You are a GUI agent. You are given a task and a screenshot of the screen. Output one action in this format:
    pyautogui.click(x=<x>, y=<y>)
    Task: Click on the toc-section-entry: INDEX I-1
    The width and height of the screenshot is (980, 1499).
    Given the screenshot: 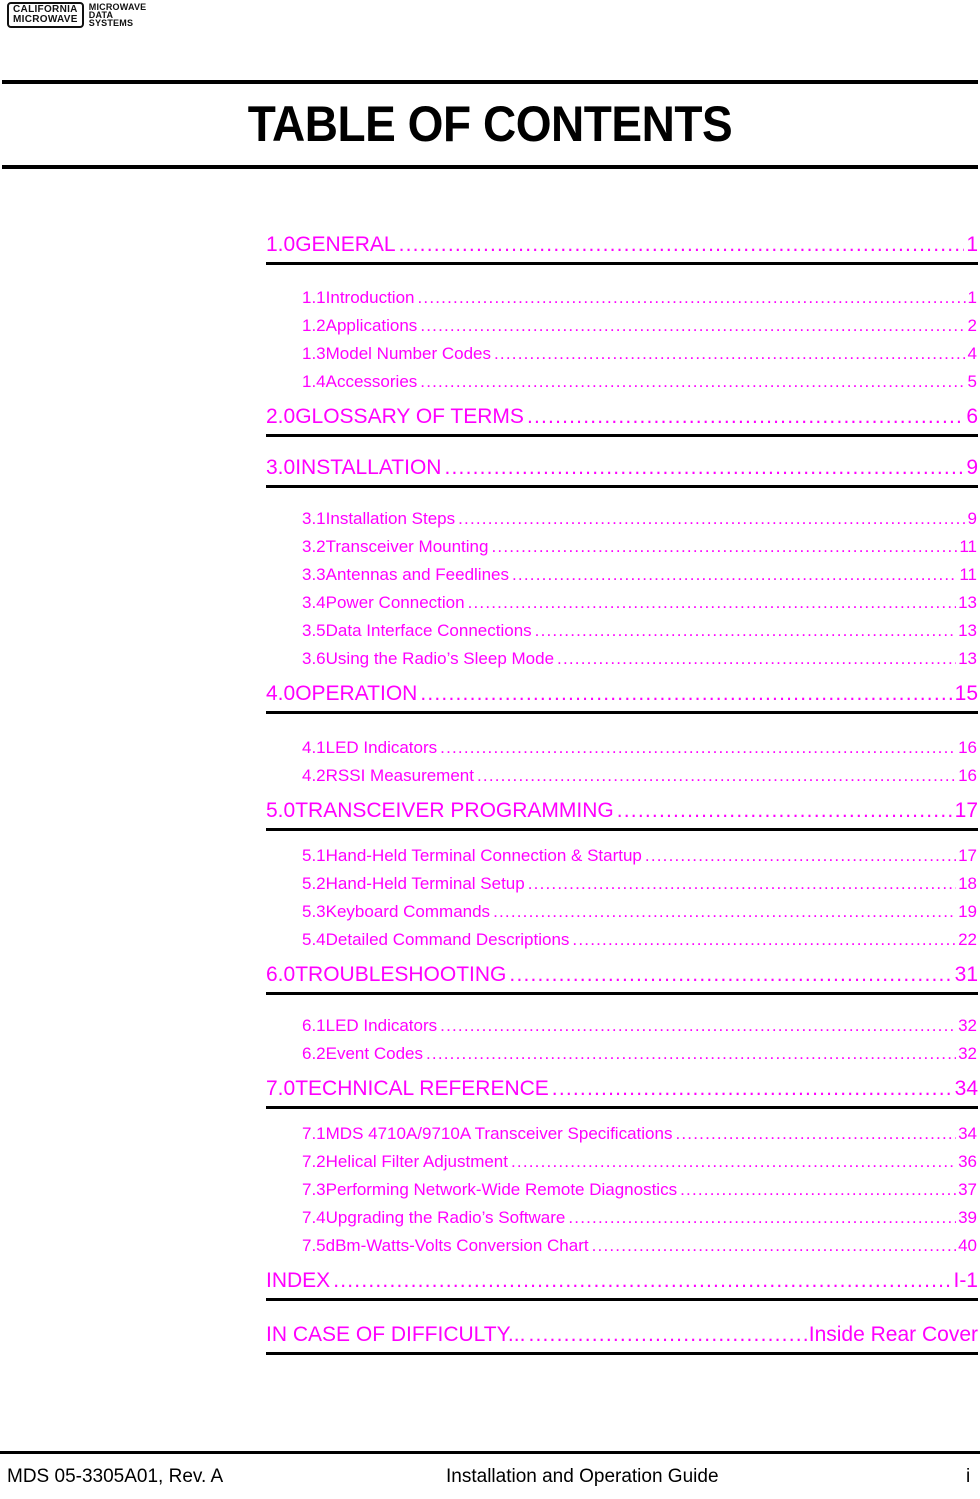 What is the action you would take?
    pyautogui.click(x=622, y=1281)
    